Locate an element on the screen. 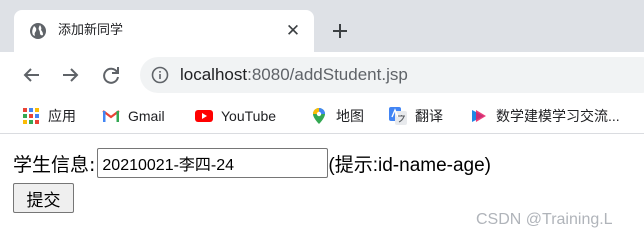  url-path: :8080/addStudent.jsp is located at coordinates (327, 74).